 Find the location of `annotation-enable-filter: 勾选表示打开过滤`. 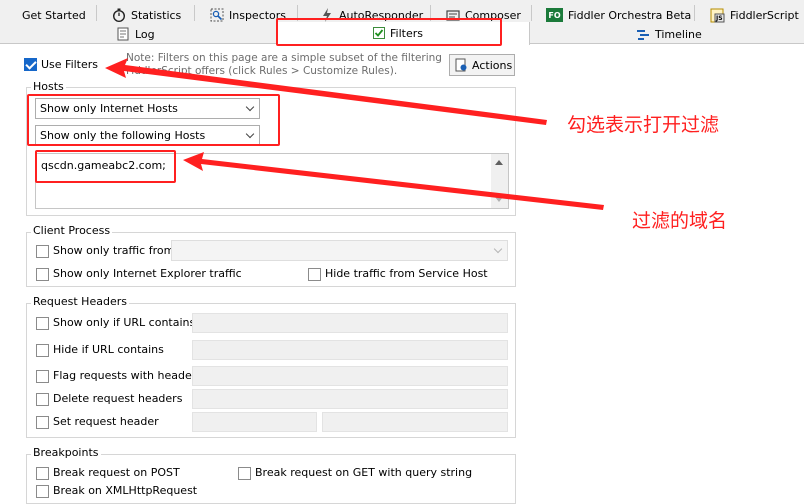

annotation-enable-filter: 勾选表示打开过滤 is located at coordinates (643, 125).